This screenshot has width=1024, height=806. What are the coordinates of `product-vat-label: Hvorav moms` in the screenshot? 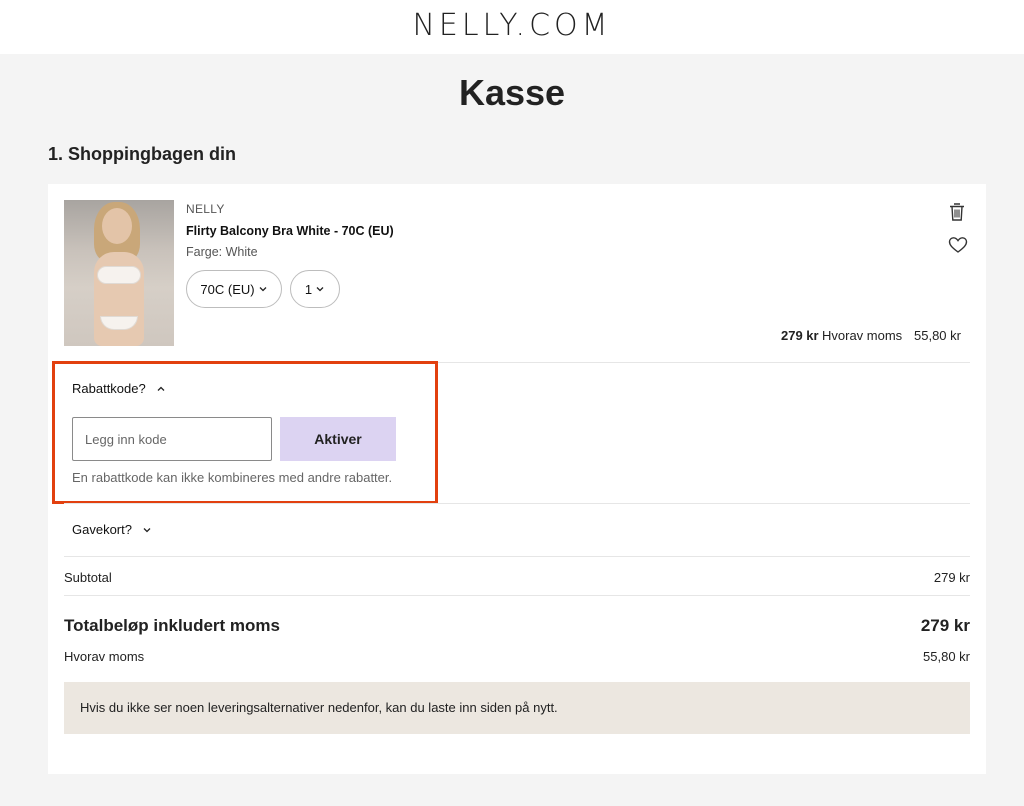 It's located at (862, 335).